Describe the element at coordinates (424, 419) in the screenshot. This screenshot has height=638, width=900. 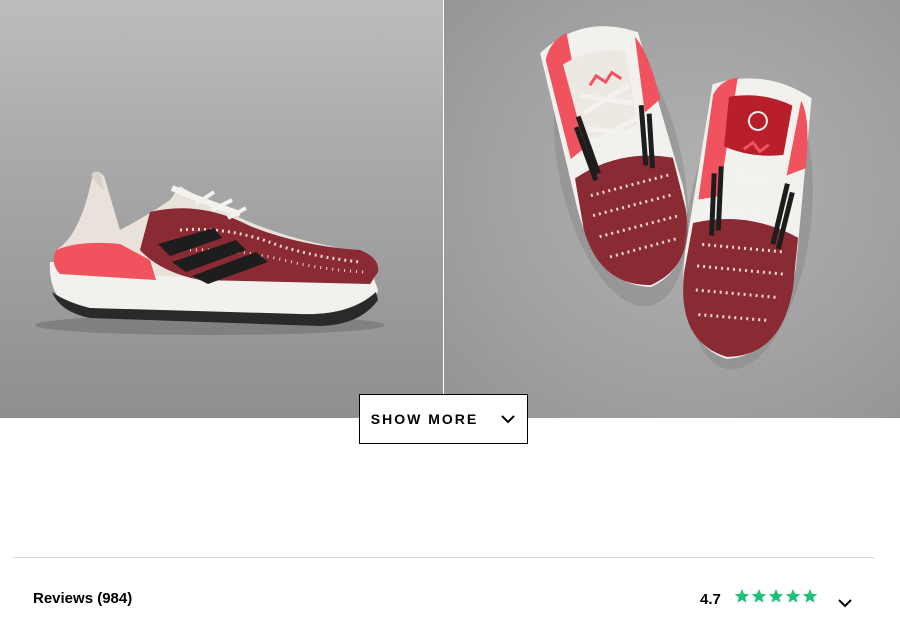
I see `show-more-label: SHOW MORE` at that location.